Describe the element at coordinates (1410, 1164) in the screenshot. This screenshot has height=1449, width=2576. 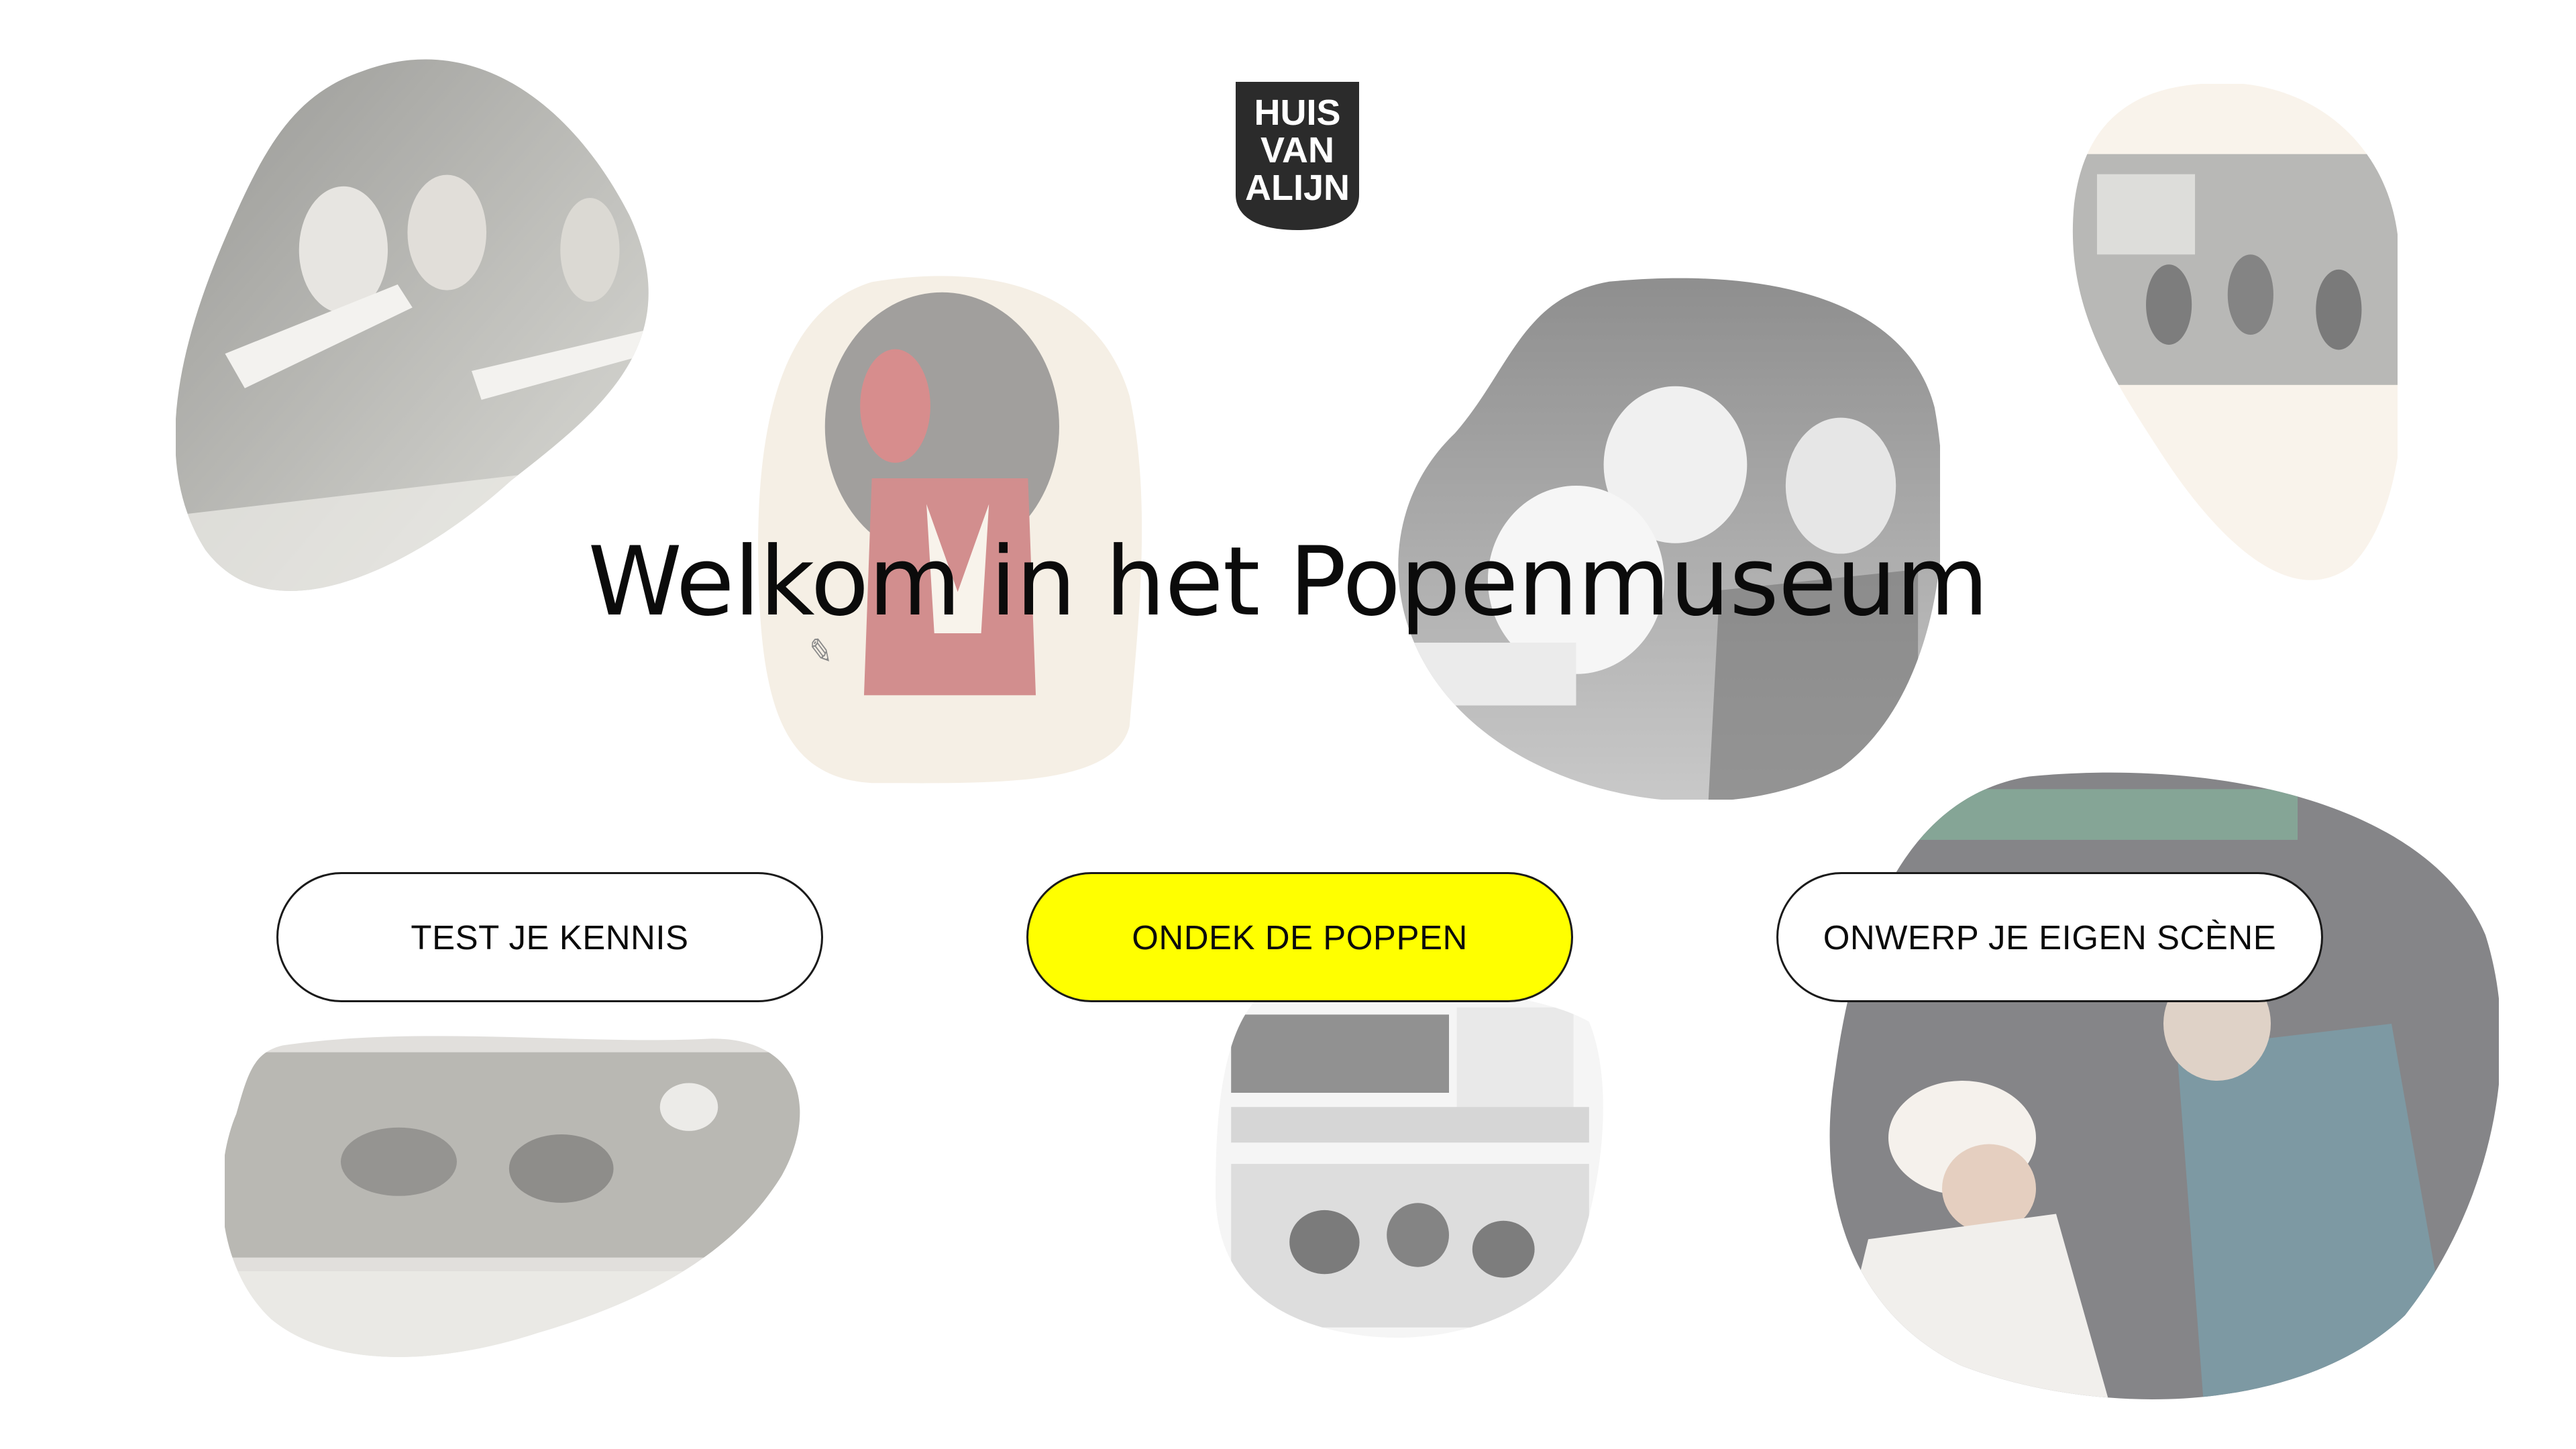
I see `newspaper-cartoon-clipping` at that location.